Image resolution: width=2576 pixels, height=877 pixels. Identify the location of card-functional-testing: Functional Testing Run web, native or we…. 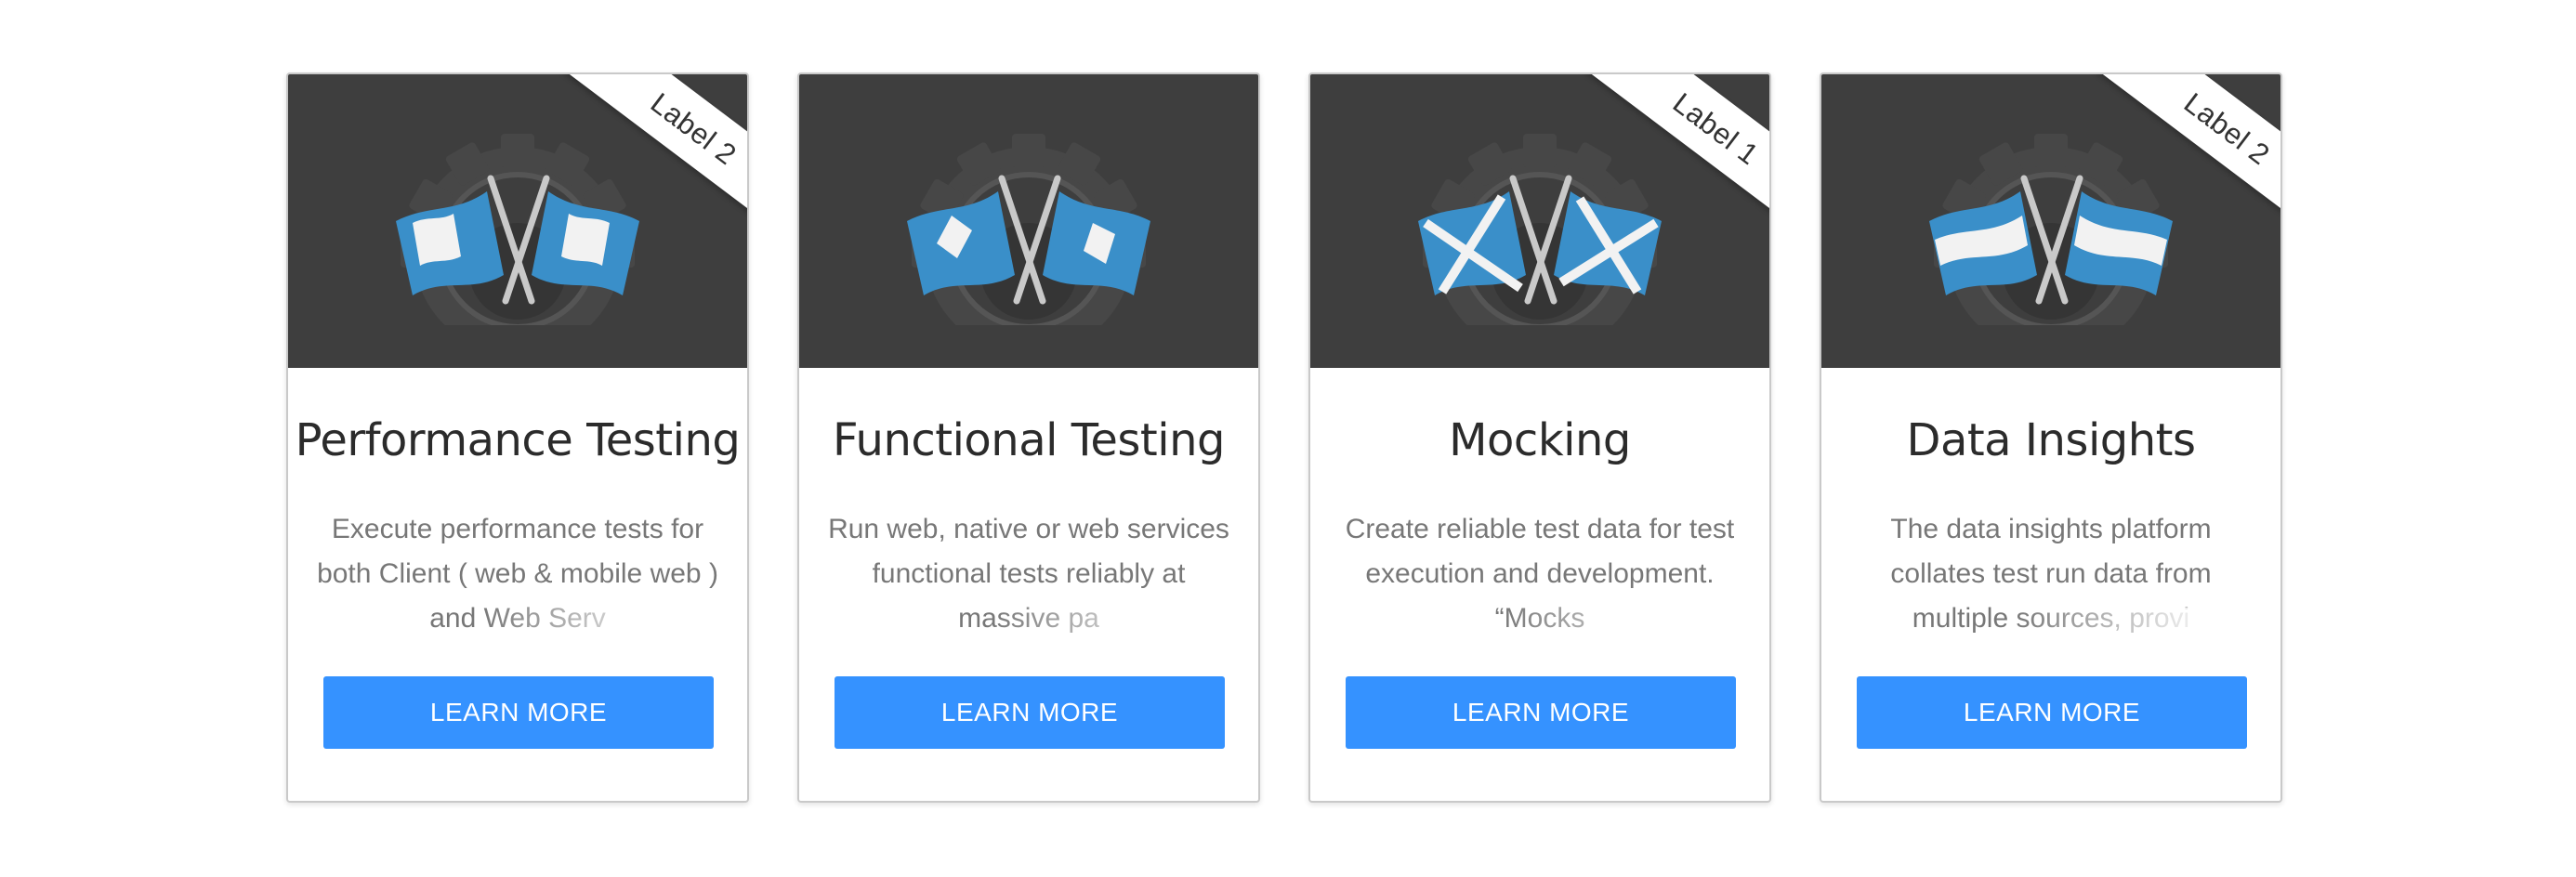
(1028, 438).